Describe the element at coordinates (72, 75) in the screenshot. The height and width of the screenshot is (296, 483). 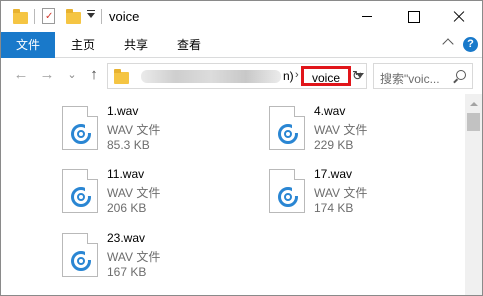
I see `recent-locations-button: ⌄` at that location.